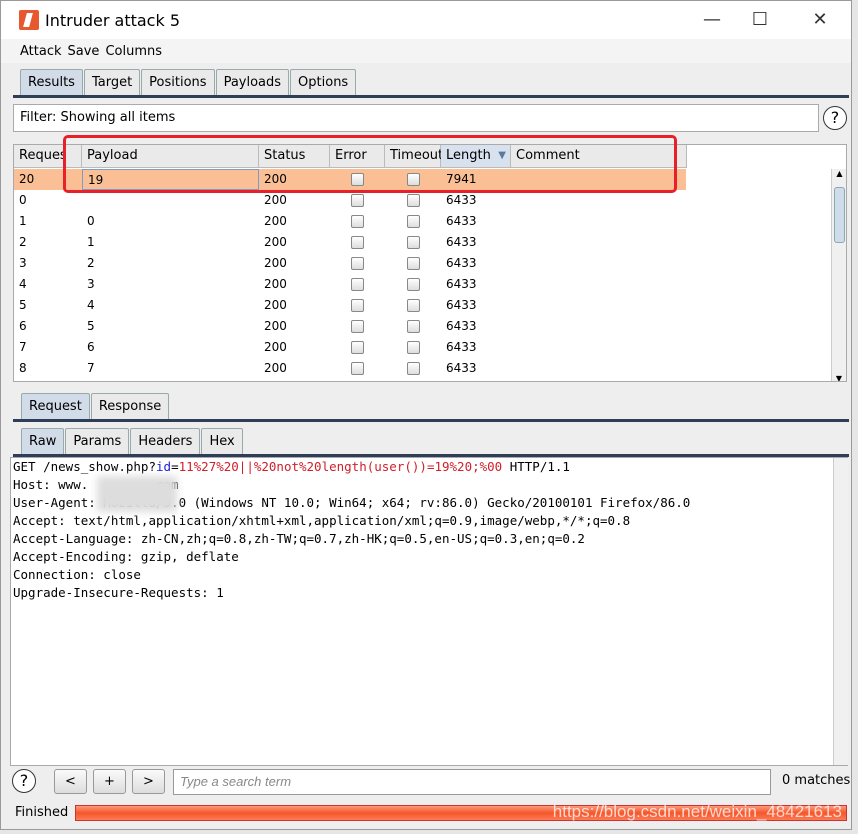  Describe the element at coordinates (23, 200) in the screenshot. I see `cell-request: 0` at that location.